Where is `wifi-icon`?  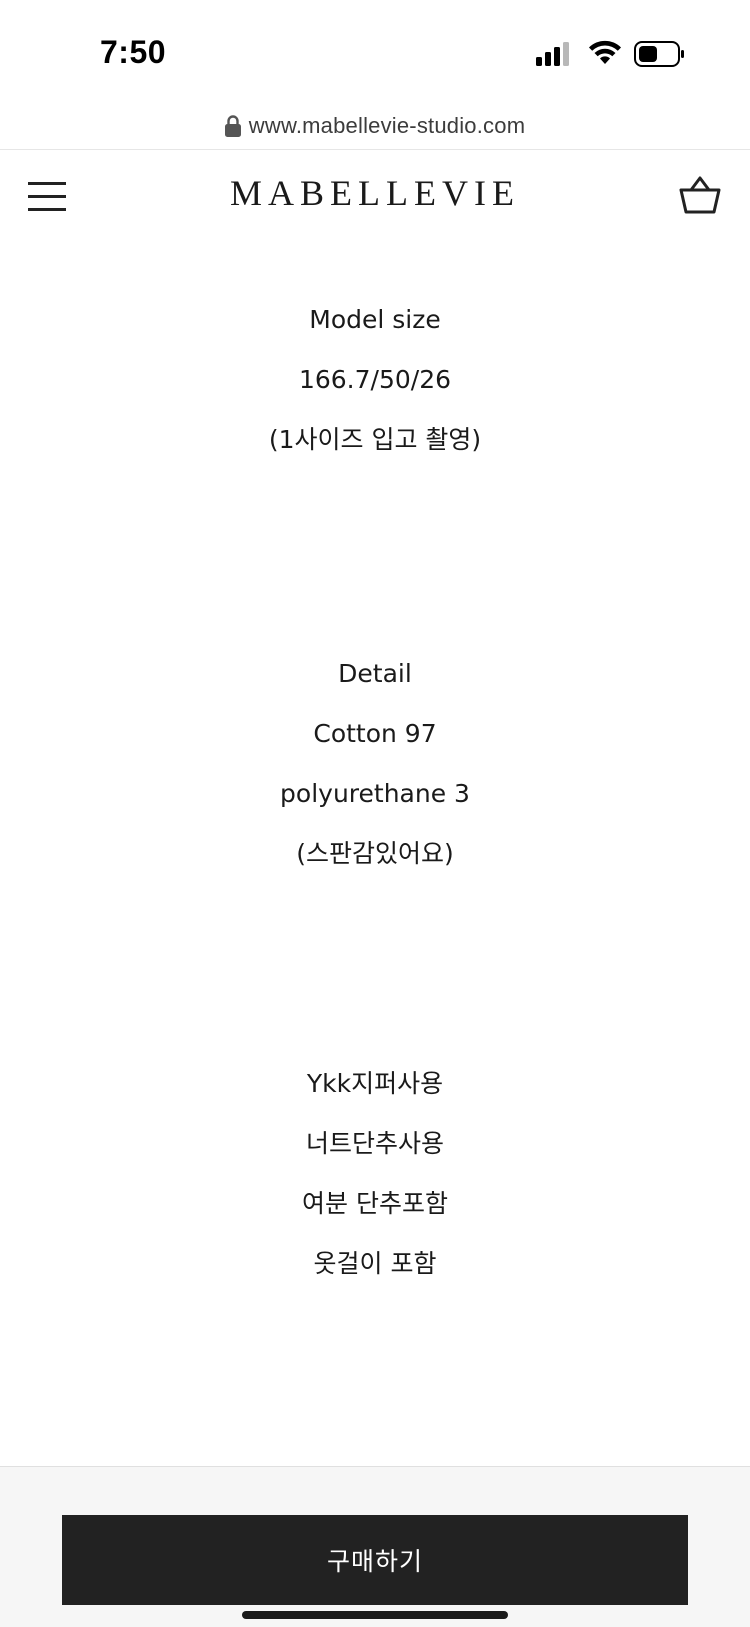
wifi-icon is located at coordinates (605, 52).